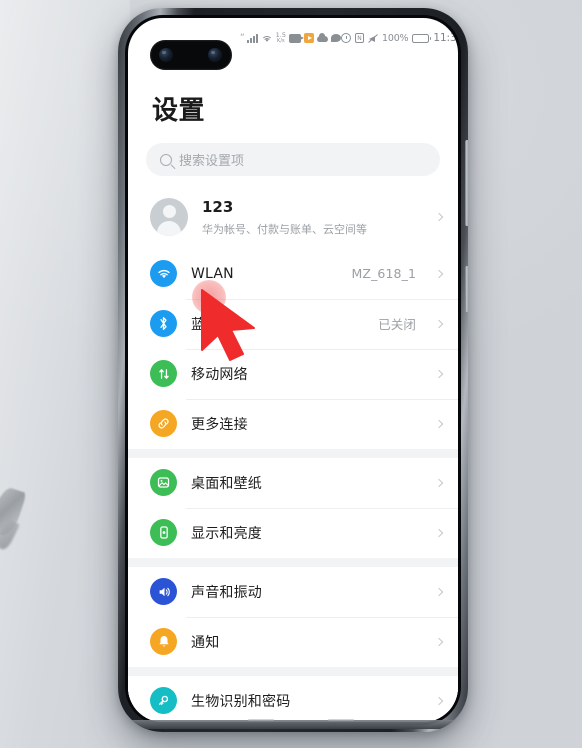 Image resolution: width=582 pixels, height=748 pixels. What do you see at coordinates (205, 324) in the screenshot?
I see `settings-row-label: 蓝牙` at bounding box center [205, 324].